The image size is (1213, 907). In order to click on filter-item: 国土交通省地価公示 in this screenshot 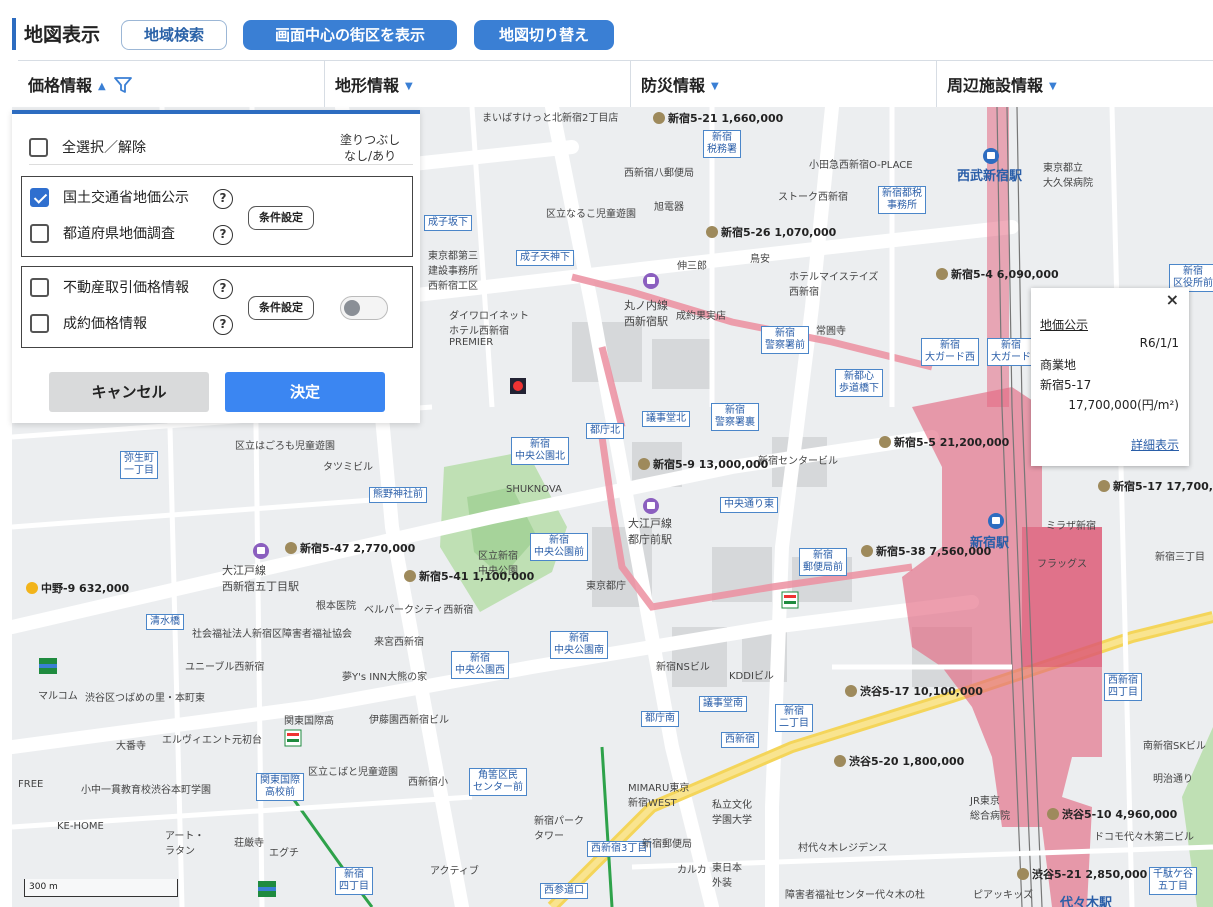, I will do `click(109, 199)`.